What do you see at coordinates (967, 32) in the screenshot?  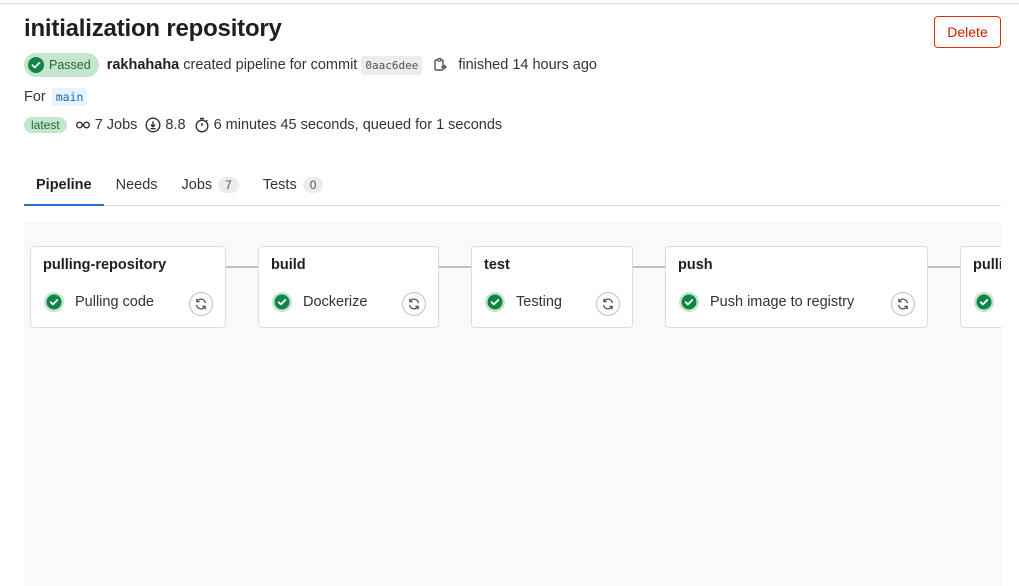 I see `delete-button: Delete` at bounding box center [967, 32].